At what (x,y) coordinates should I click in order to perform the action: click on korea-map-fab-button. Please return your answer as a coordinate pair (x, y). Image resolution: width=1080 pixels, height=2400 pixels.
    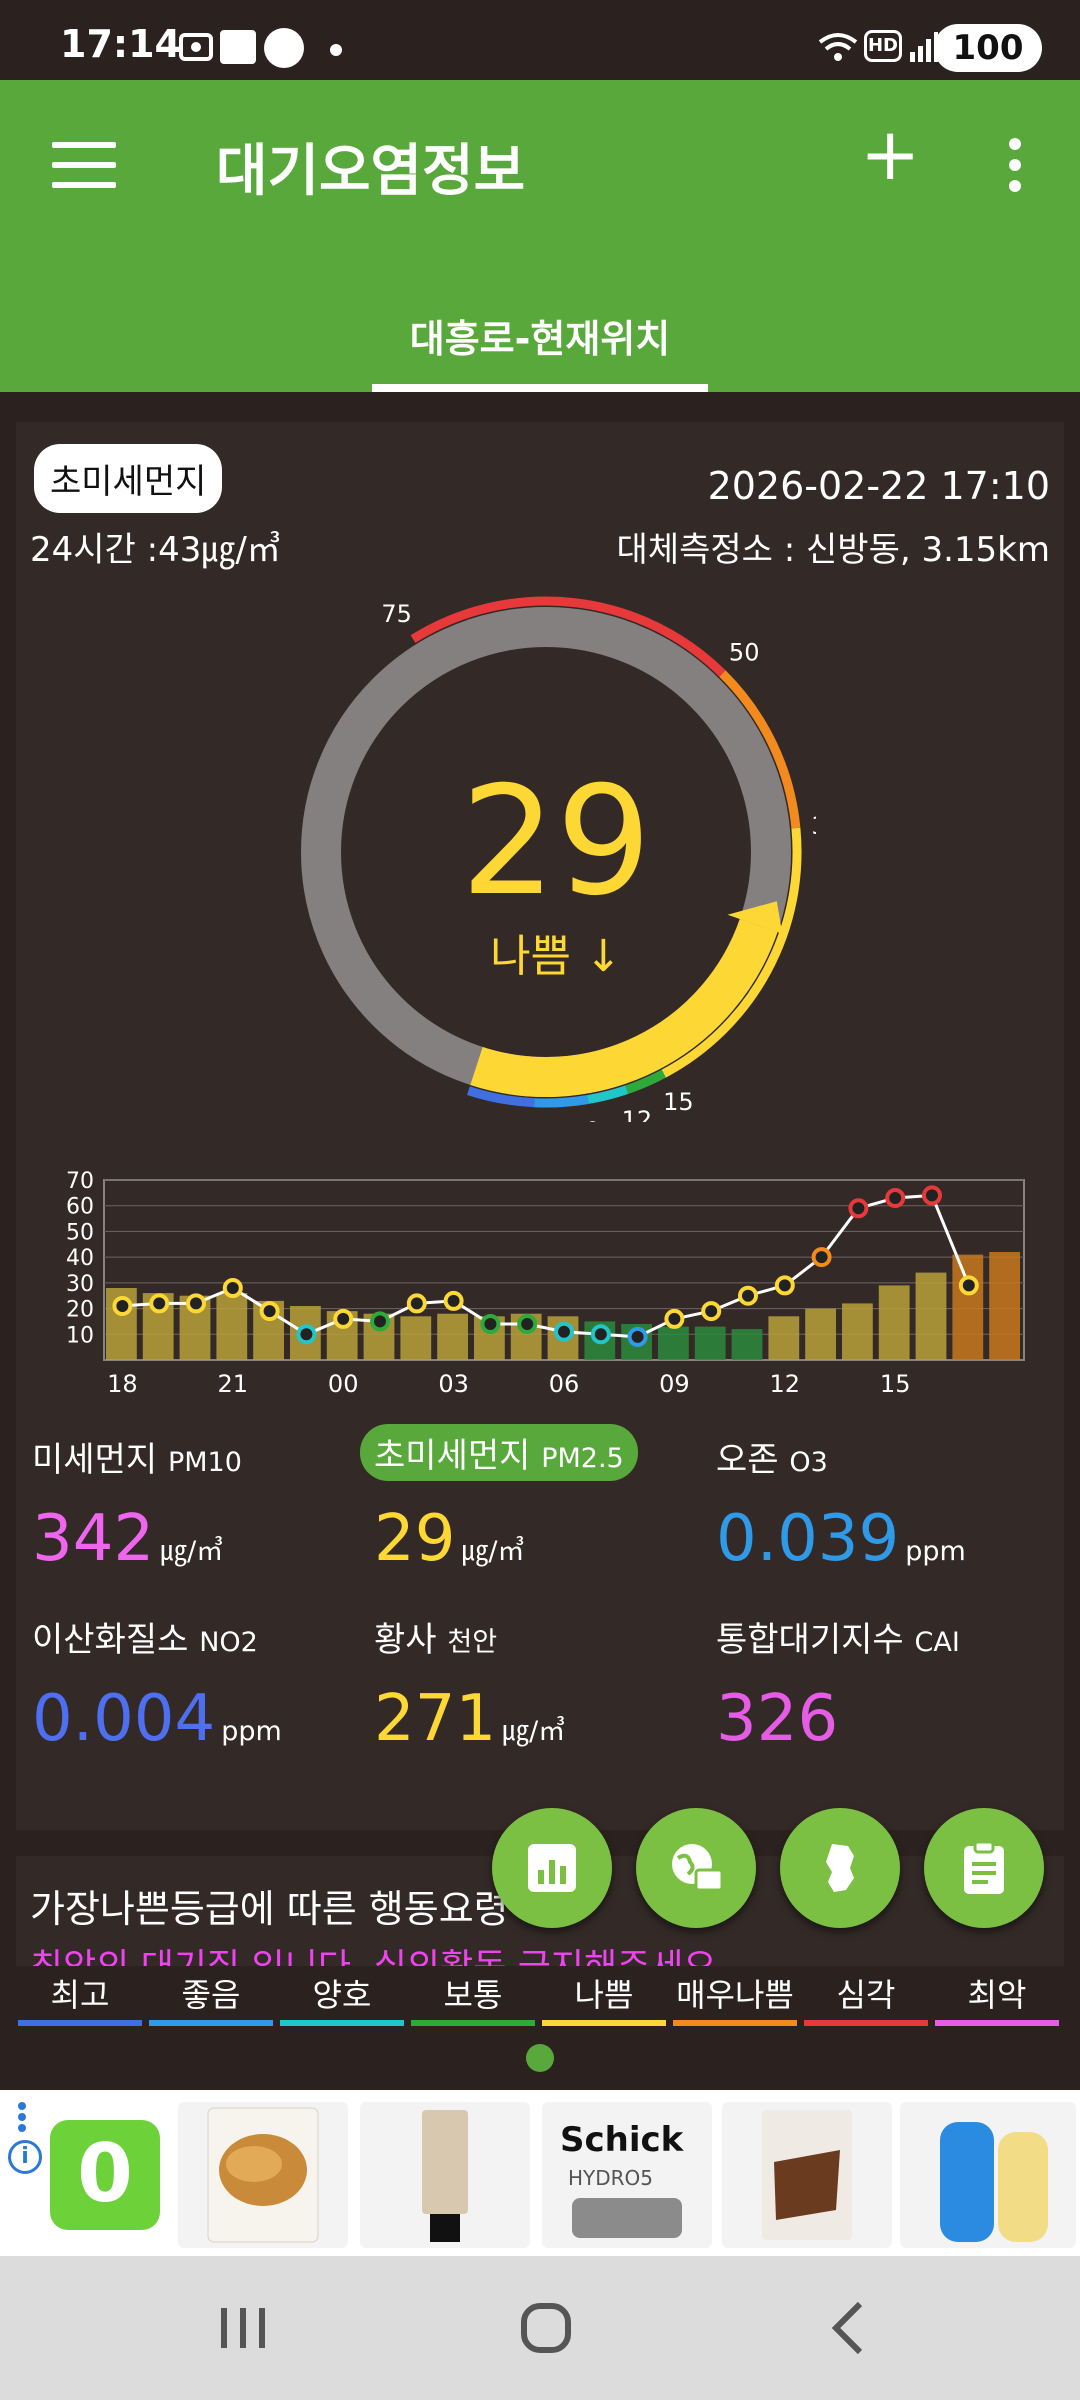
    Looking at the image, I should click on (840, 1868).